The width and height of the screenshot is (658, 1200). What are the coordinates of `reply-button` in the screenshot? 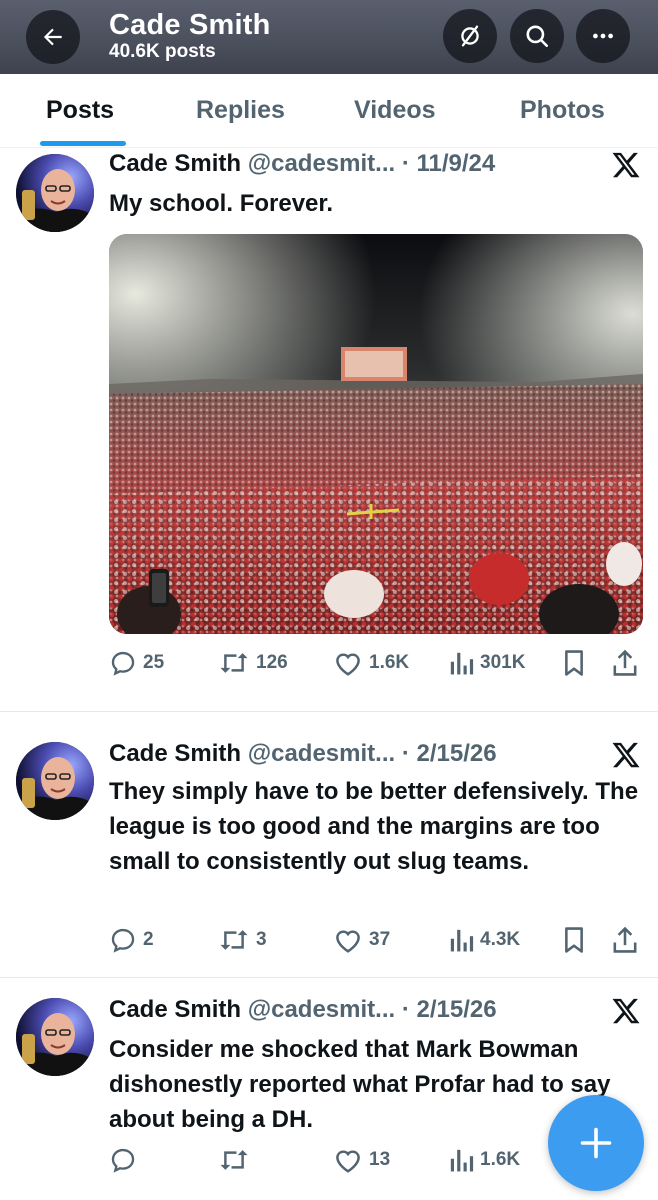 It's located at (126, 1160).